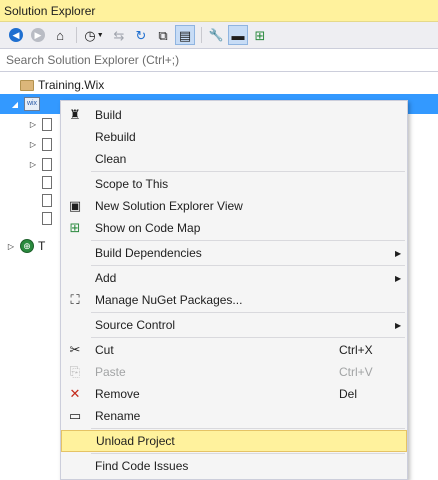 The image size is (438, 480). I want to click on tree-item-project: ▷ ⊕ T, so click(25, 246).